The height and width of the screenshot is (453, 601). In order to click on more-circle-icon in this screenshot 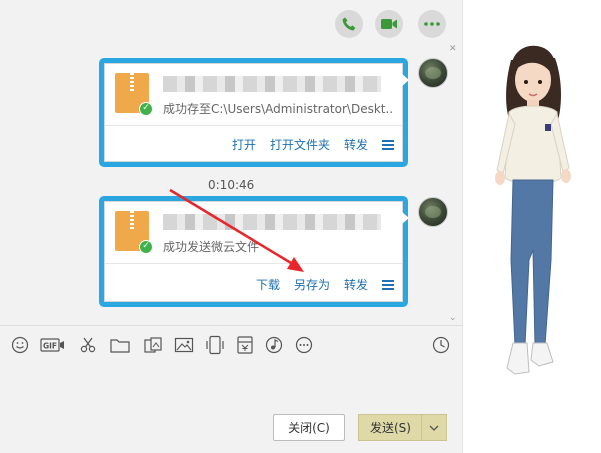, I will do `click(304, 345)`.